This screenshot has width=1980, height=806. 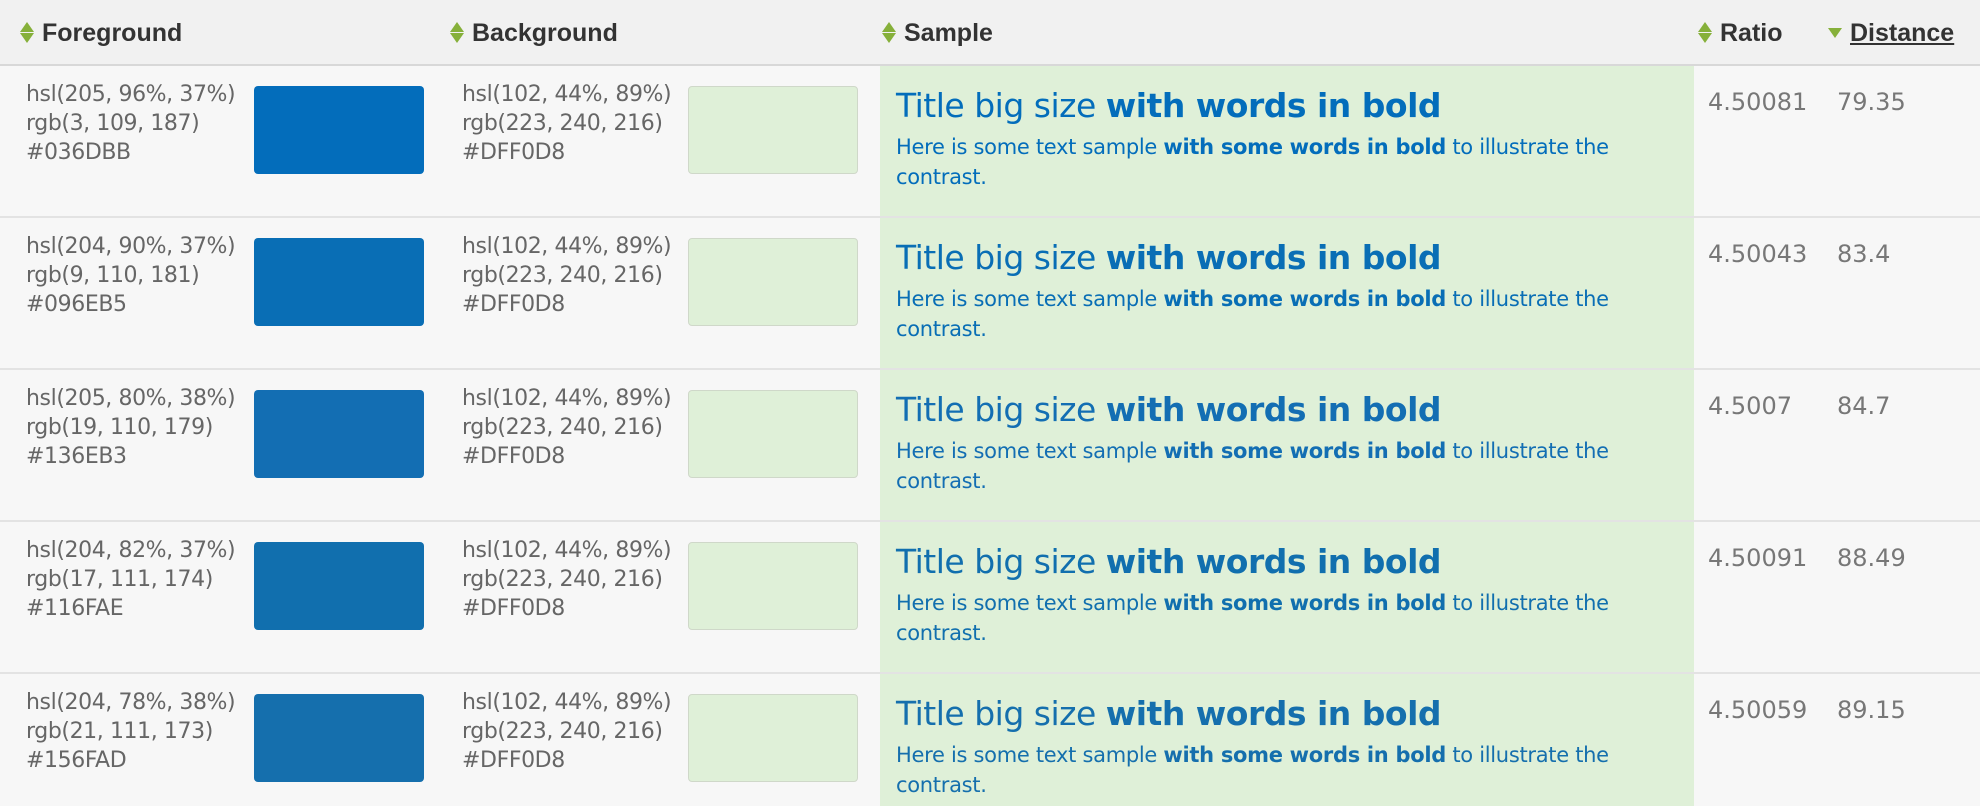 What do you see at coordinates (1758, 102) in the screenshot?
I see `ratio-value: 4.50081` at bounding box center [1758, 102].